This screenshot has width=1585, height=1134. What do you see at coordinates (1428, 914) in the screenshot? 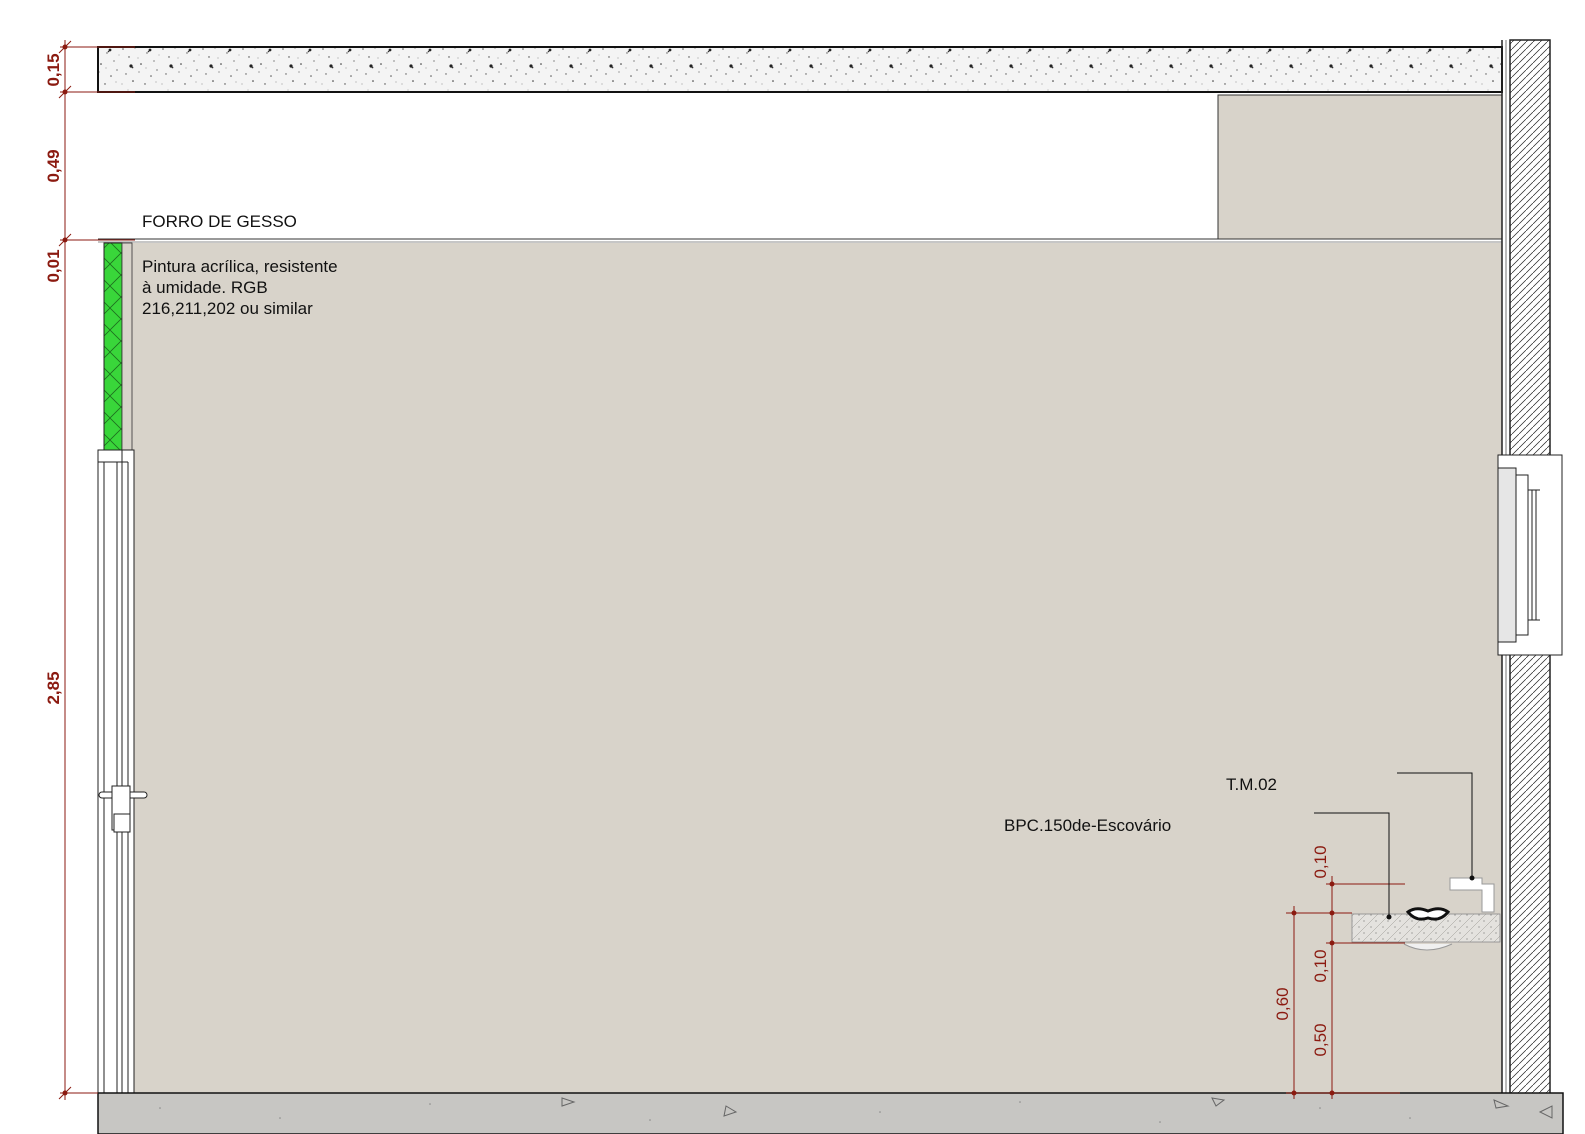
I see `sink-bowl-icon` at bounding box center [1428, 914].